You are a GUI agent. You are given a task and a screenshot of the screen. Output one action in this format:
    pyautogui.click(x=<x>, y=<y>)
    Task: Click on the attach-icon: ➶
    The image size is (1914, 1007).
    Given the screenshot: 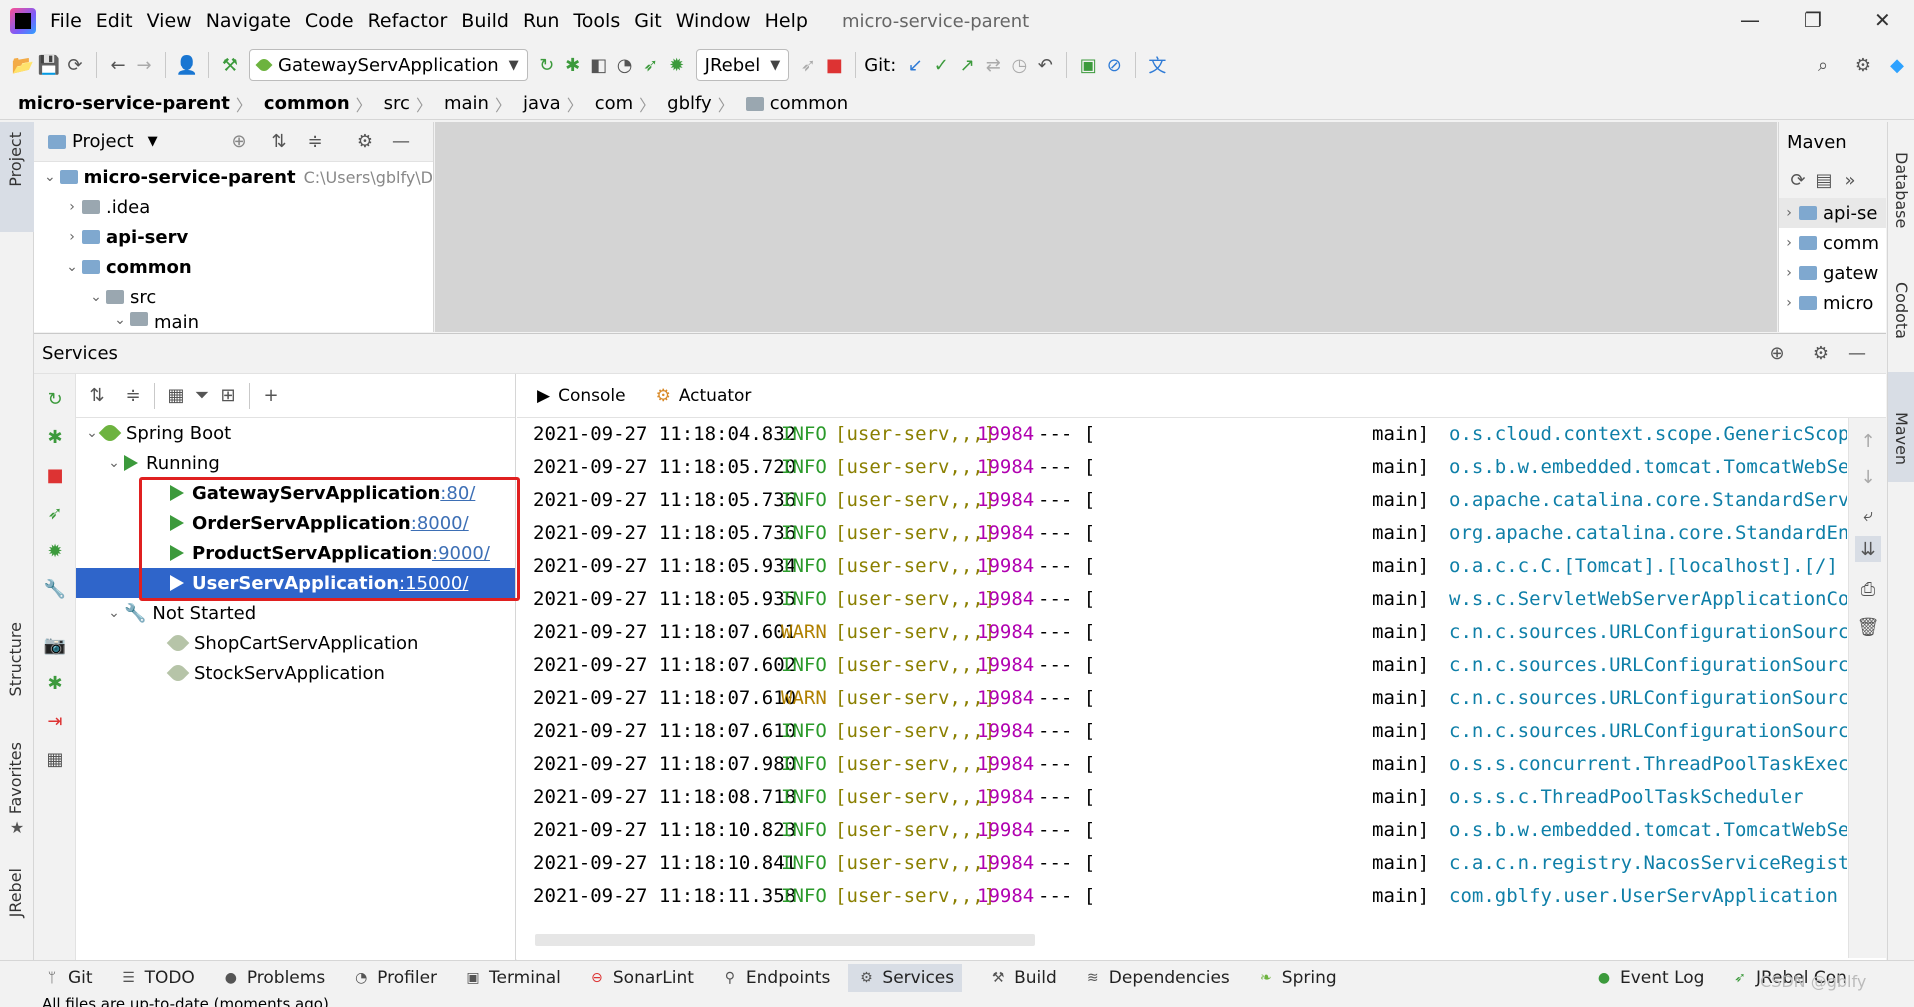 What is the action you would take?
    pyautogui.click(x=808, y=65)
    